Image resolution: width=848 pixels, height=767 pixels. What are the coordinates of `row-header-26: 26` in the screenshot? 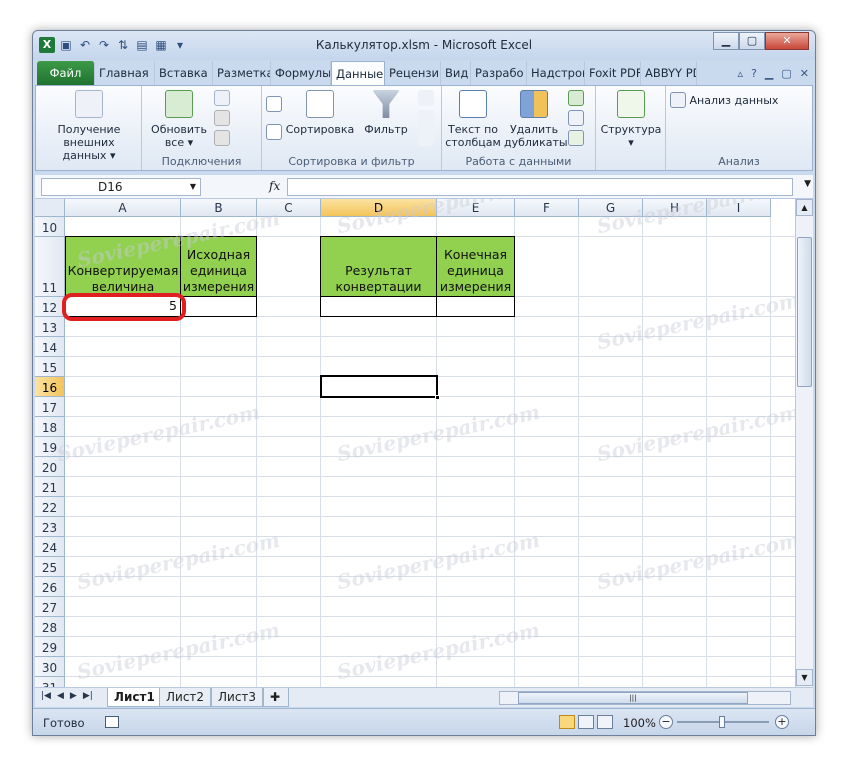 It's located at (50, 587).